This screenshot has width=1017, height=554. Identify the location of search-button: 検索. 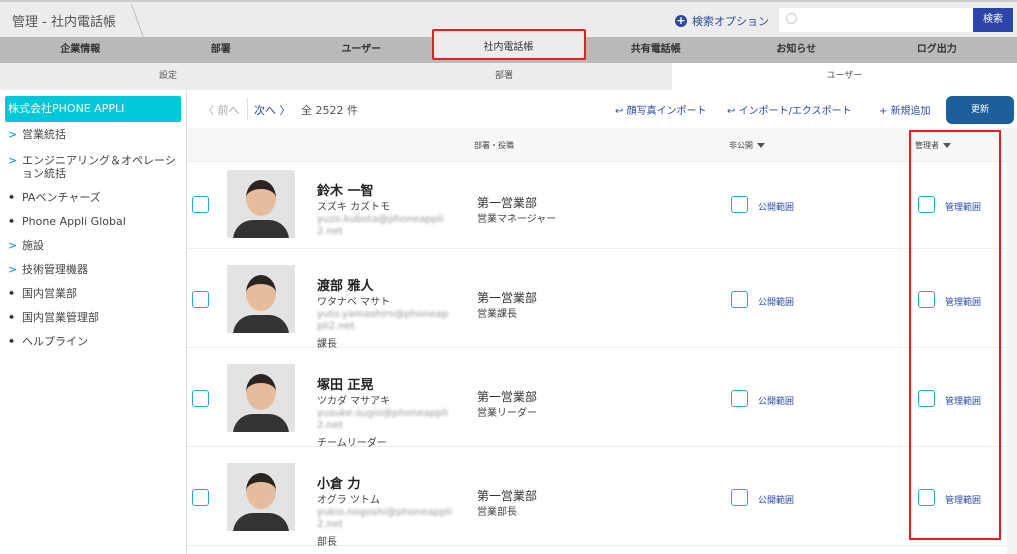
(993, 20).